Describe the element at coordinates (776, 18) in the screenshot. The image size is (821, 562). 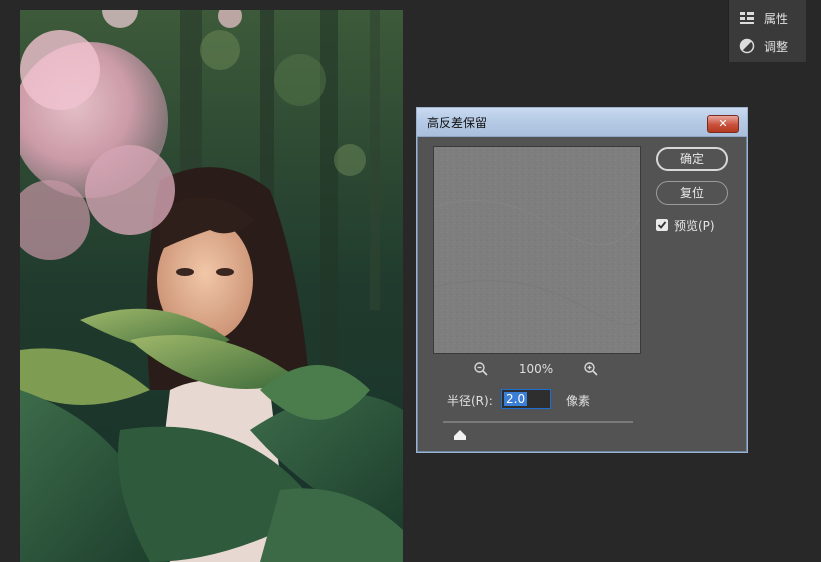
I see `properties-label: 属性` at that location.